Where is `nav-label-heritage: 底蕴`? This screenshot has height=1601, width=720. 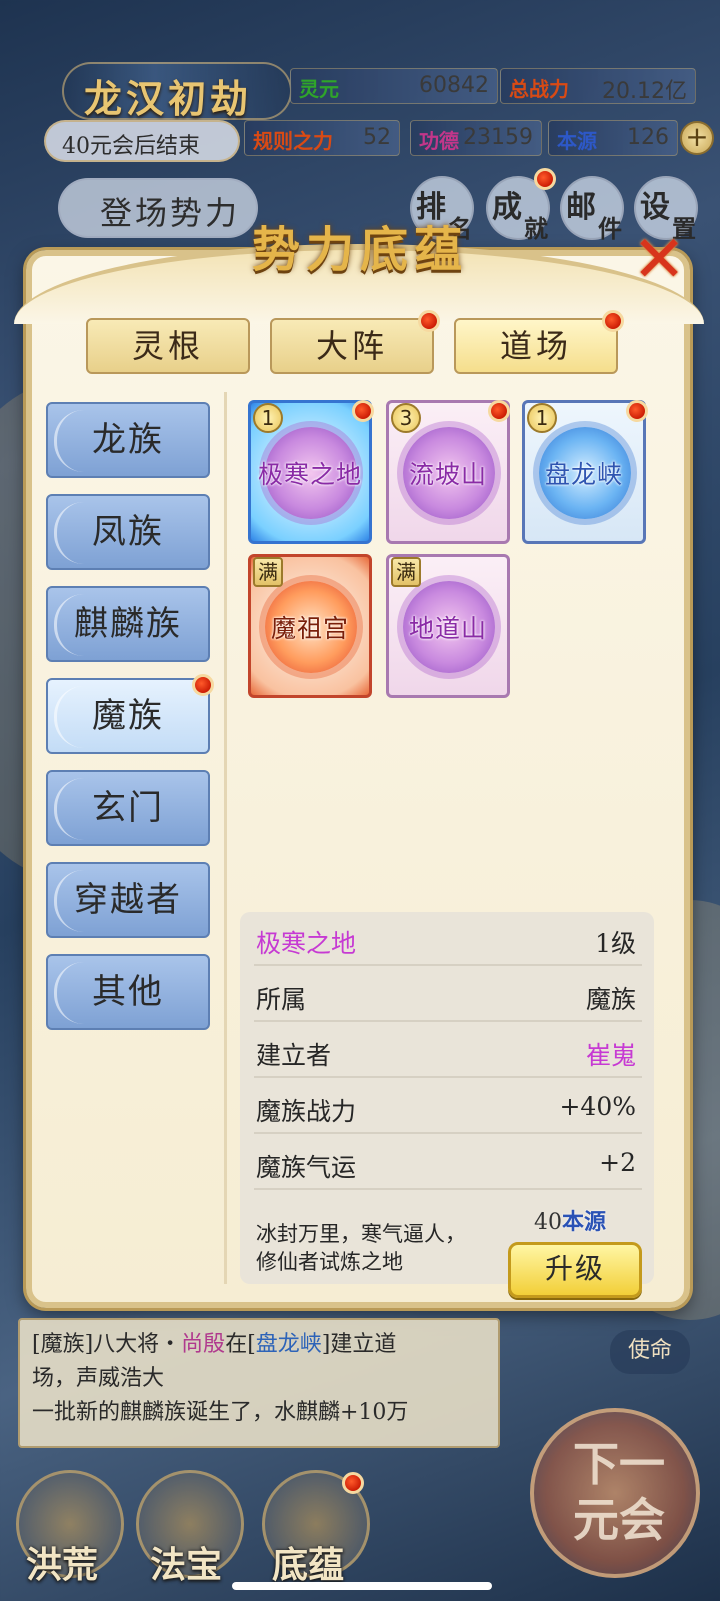 nav-label-heritage: 底蕴 is located at coordinates (308, 1565).